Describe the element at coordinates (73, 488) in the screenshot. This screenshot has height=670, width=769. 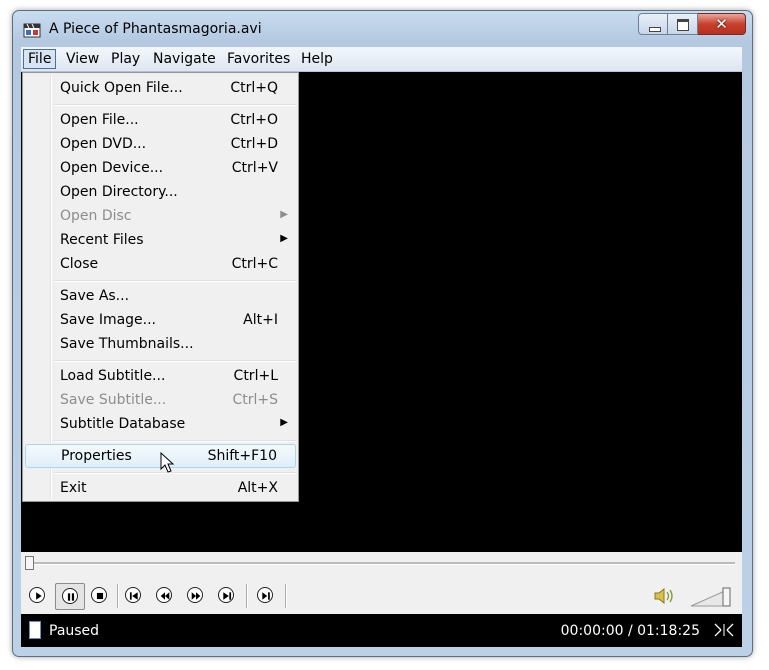
I see `menu-item-label: Exit` at that location.